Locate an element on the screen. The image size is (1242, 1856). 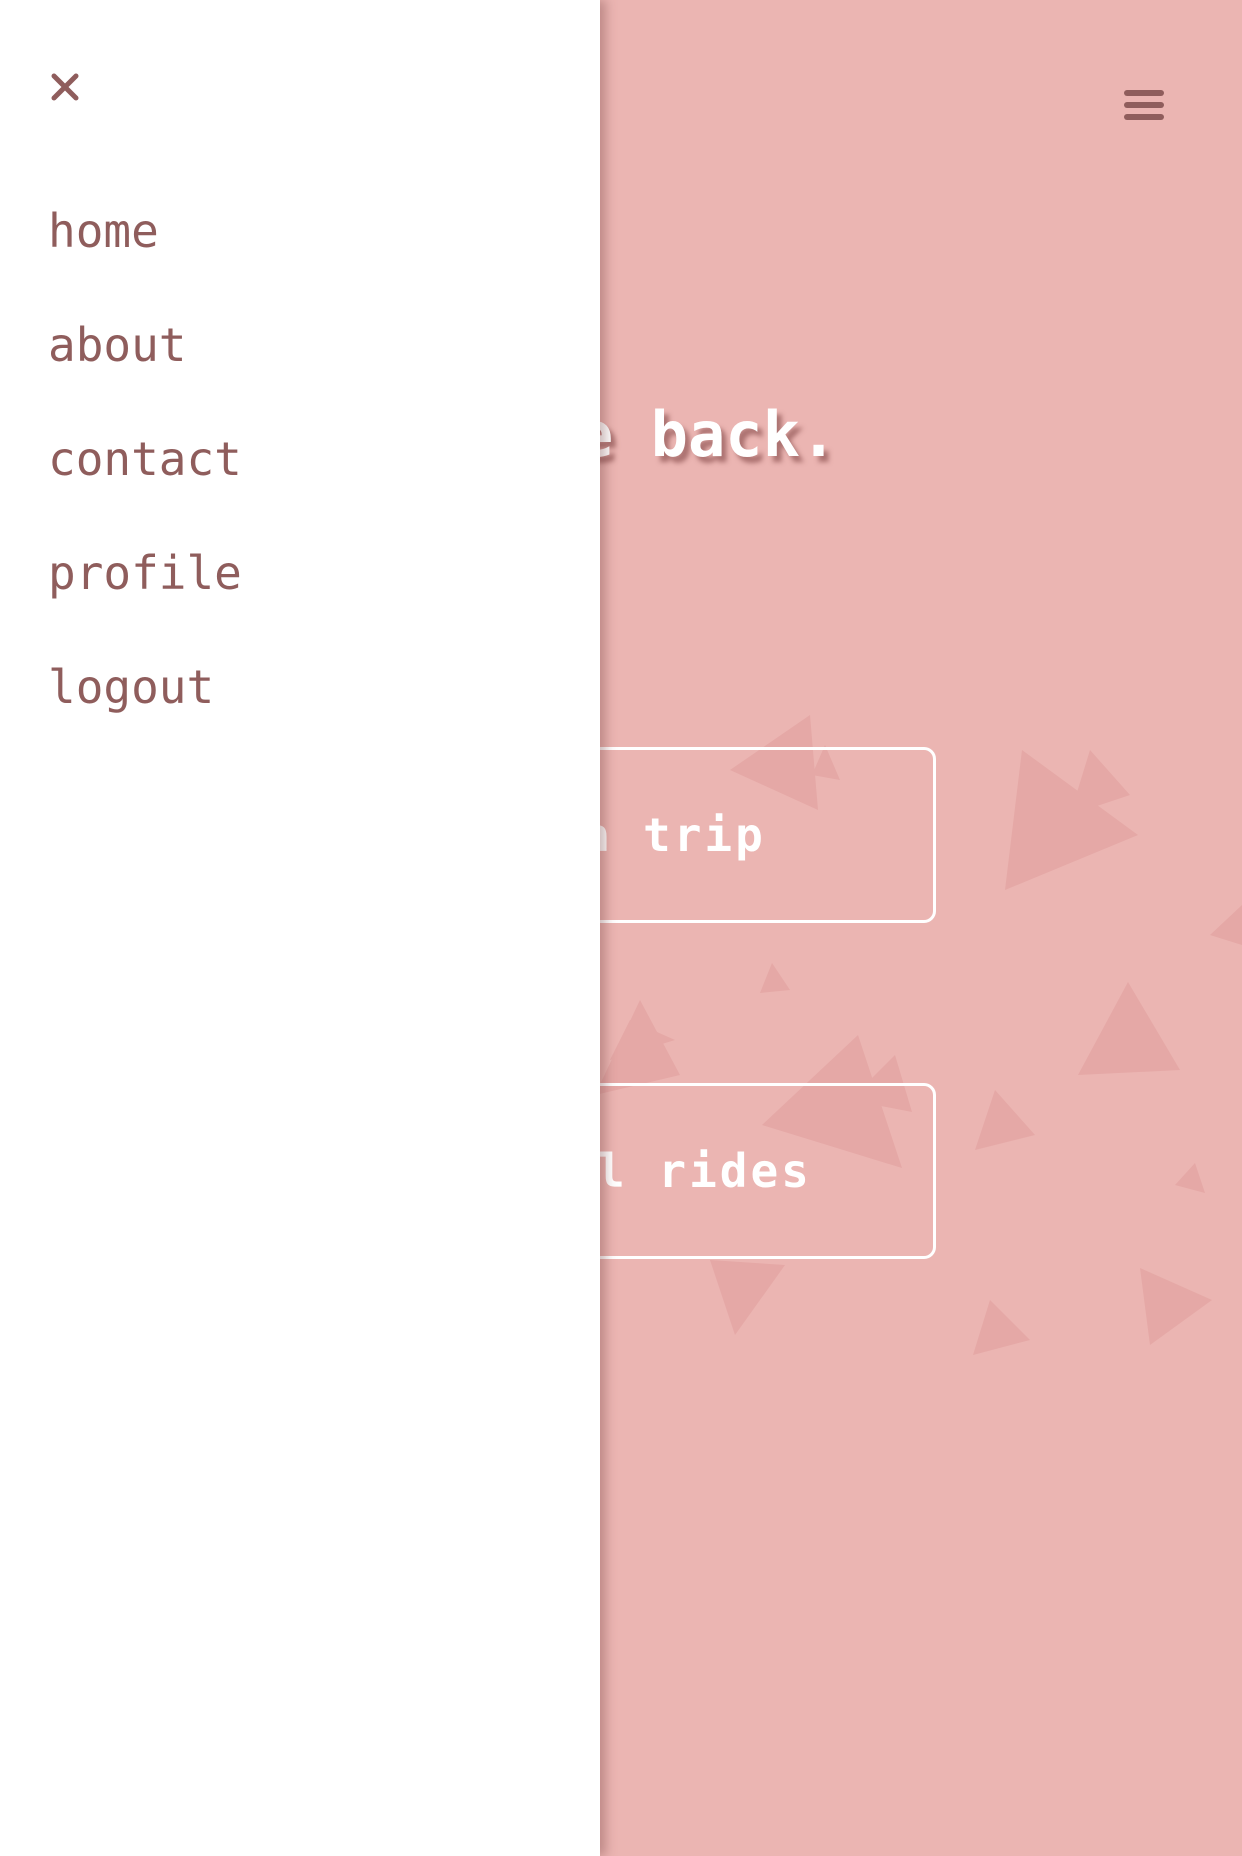
close-icon-glyph is located at coordinates (65, 87).